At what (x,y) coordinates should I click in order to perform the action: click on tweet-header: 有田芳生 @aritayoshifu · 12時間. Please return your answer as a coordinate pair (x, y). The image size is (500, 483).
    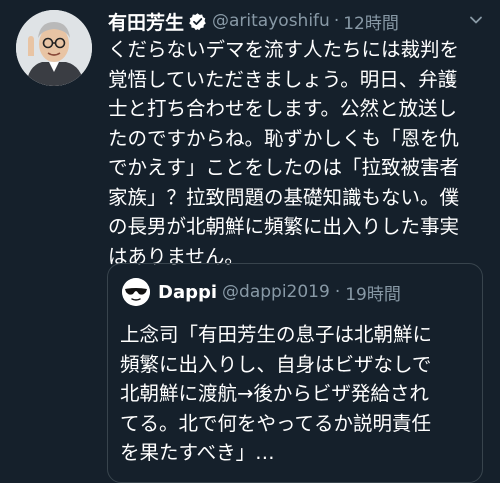
    Looking at the image, I should click on (298, 21).